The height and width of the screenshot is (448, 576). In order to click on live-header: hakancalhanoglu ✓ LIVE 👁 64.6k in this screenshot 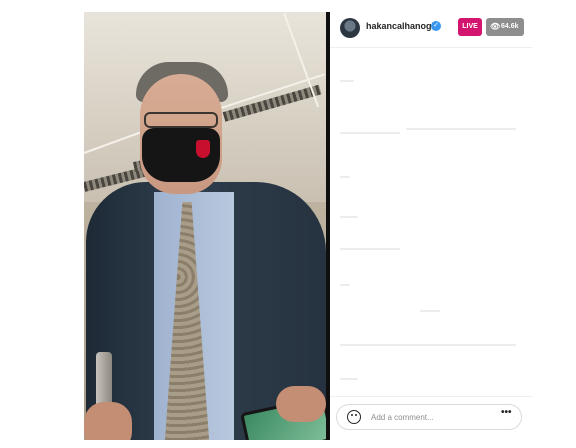, I will do `click(431, 29)`.